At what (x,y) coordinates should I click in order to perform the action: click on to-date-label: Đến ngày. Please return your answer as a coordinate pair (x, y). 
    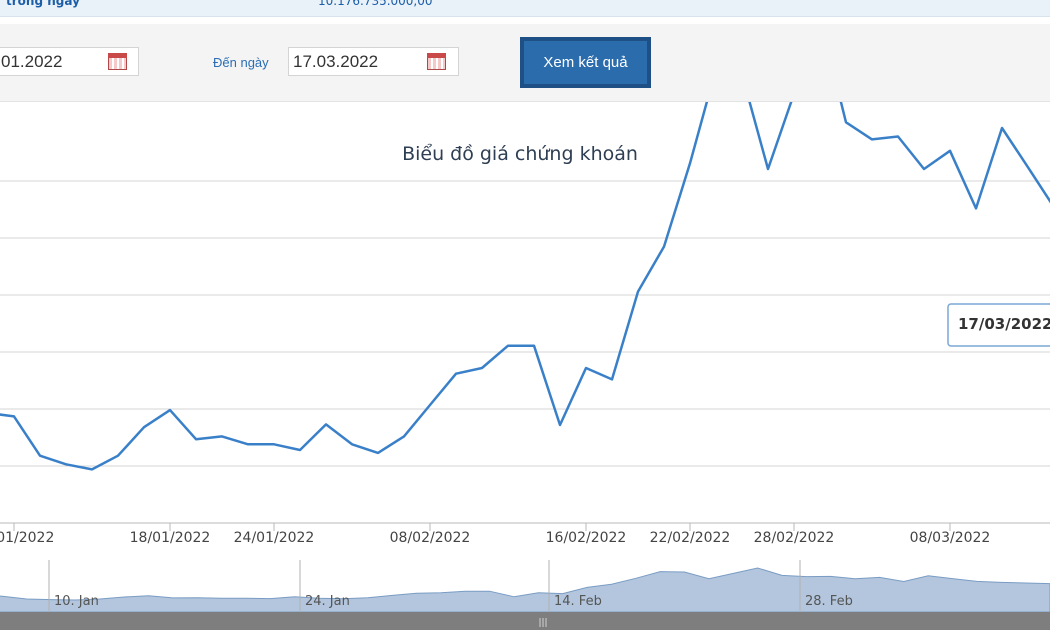
    Looking at the image, I should click on (241, 62).